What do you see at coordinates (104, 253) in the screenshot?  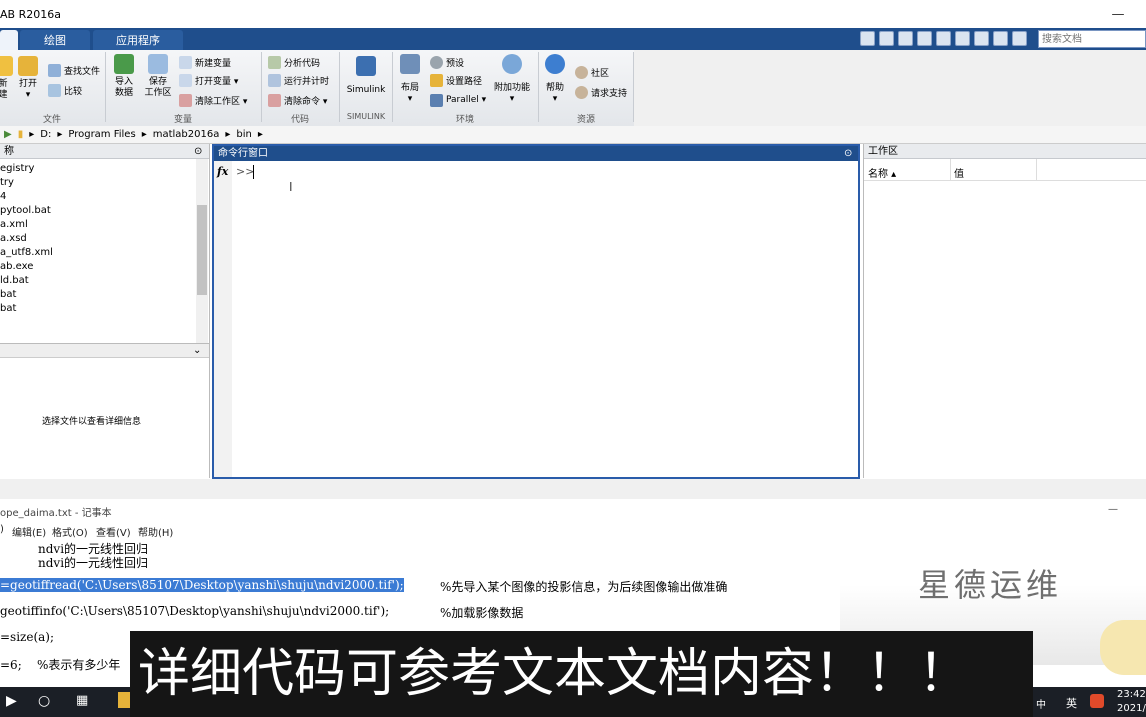 I see `list-item: a_utf8.xml` at bounding box center [104, 253].